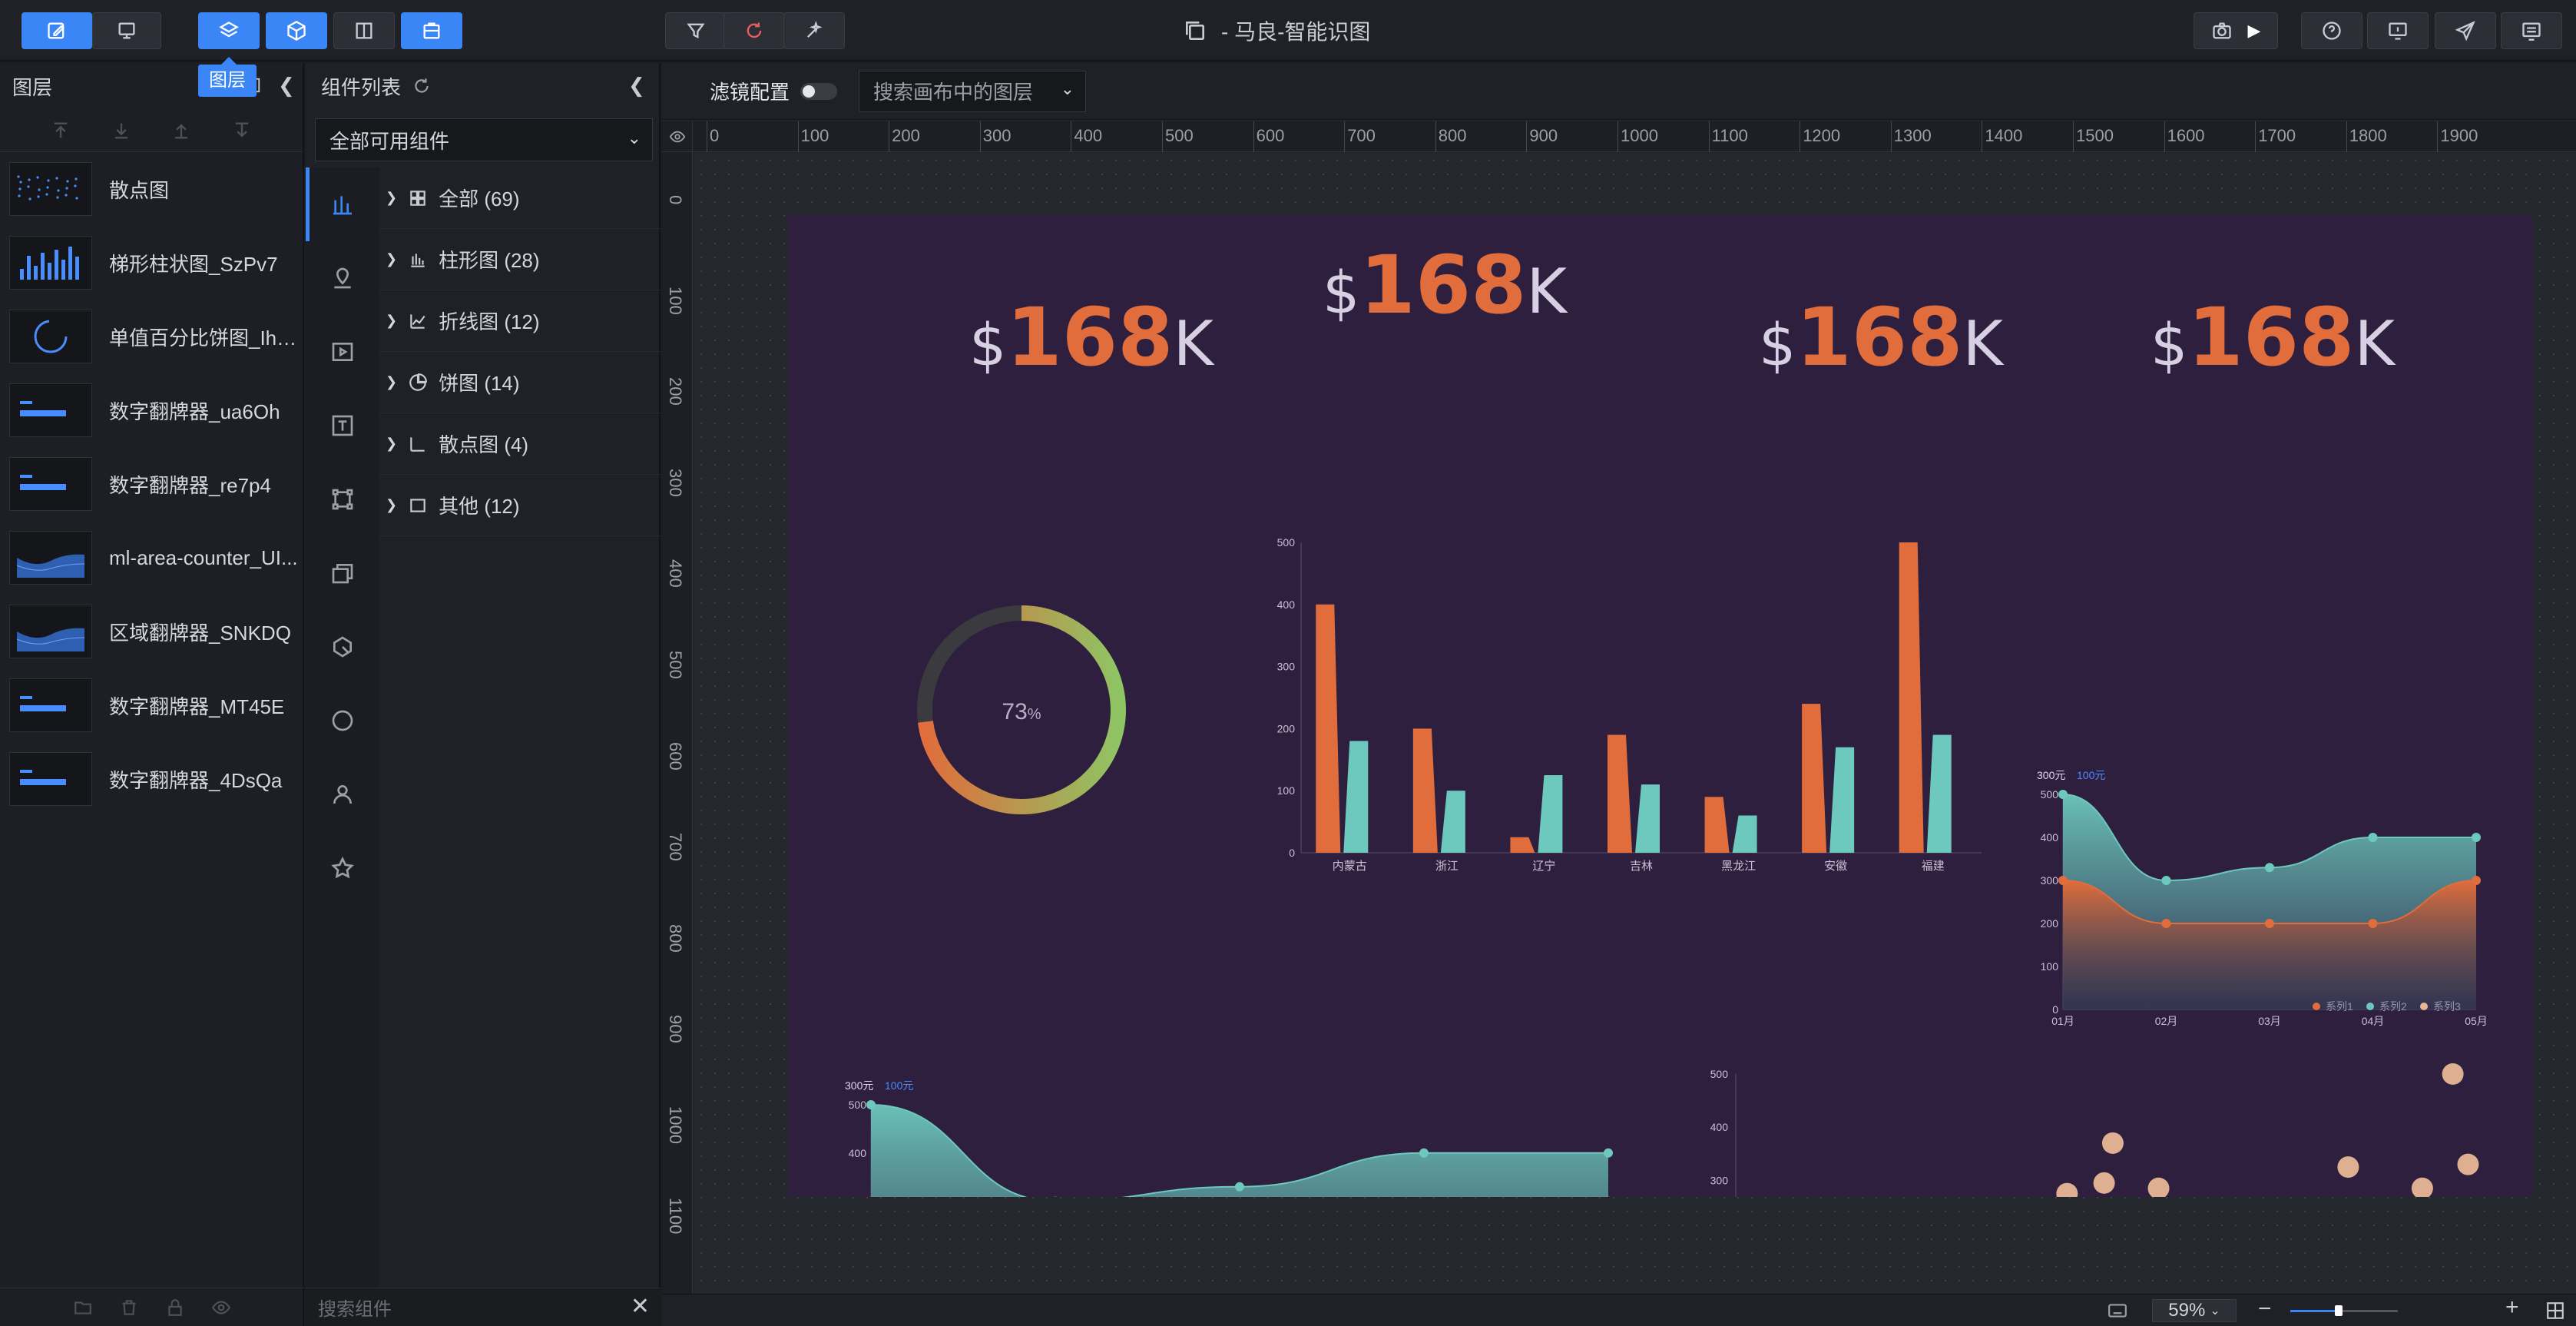 This screenshot has width=2576, height=1326. I want to click on move-up-icon, so click(181, 131).